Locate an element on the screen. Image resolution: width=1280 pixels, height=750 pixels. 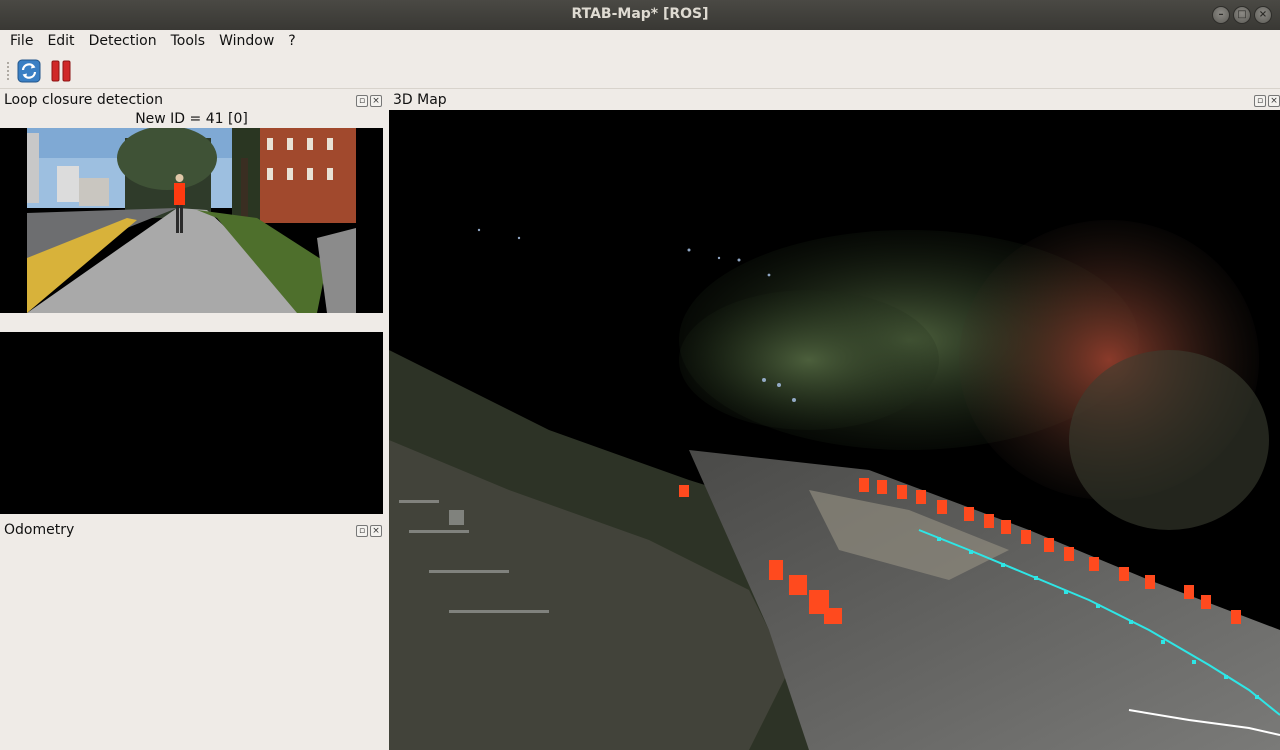
menu-window: Window is located at coordinates (246, 41).